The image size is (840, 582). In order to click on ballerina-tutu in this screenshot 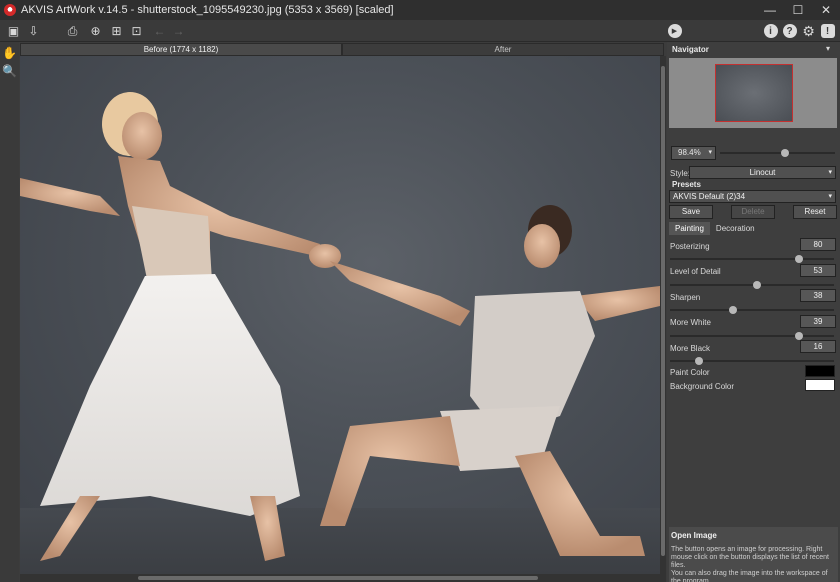, I will do `click(170, 395)`.